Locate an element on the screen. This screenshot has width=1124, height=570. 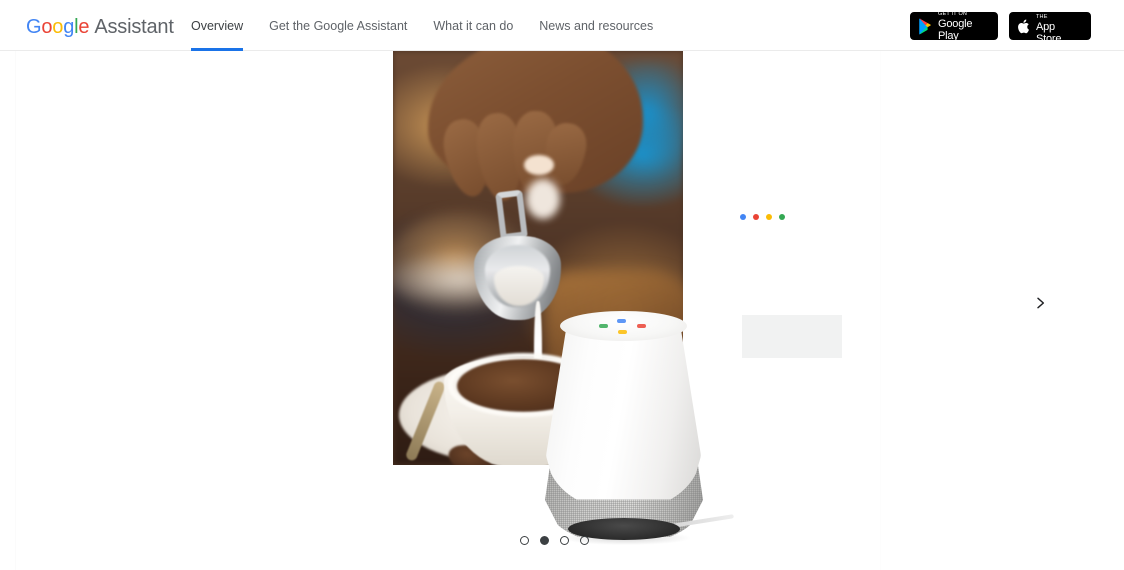
photo-thumbnail is located at coordinates (539, 165).